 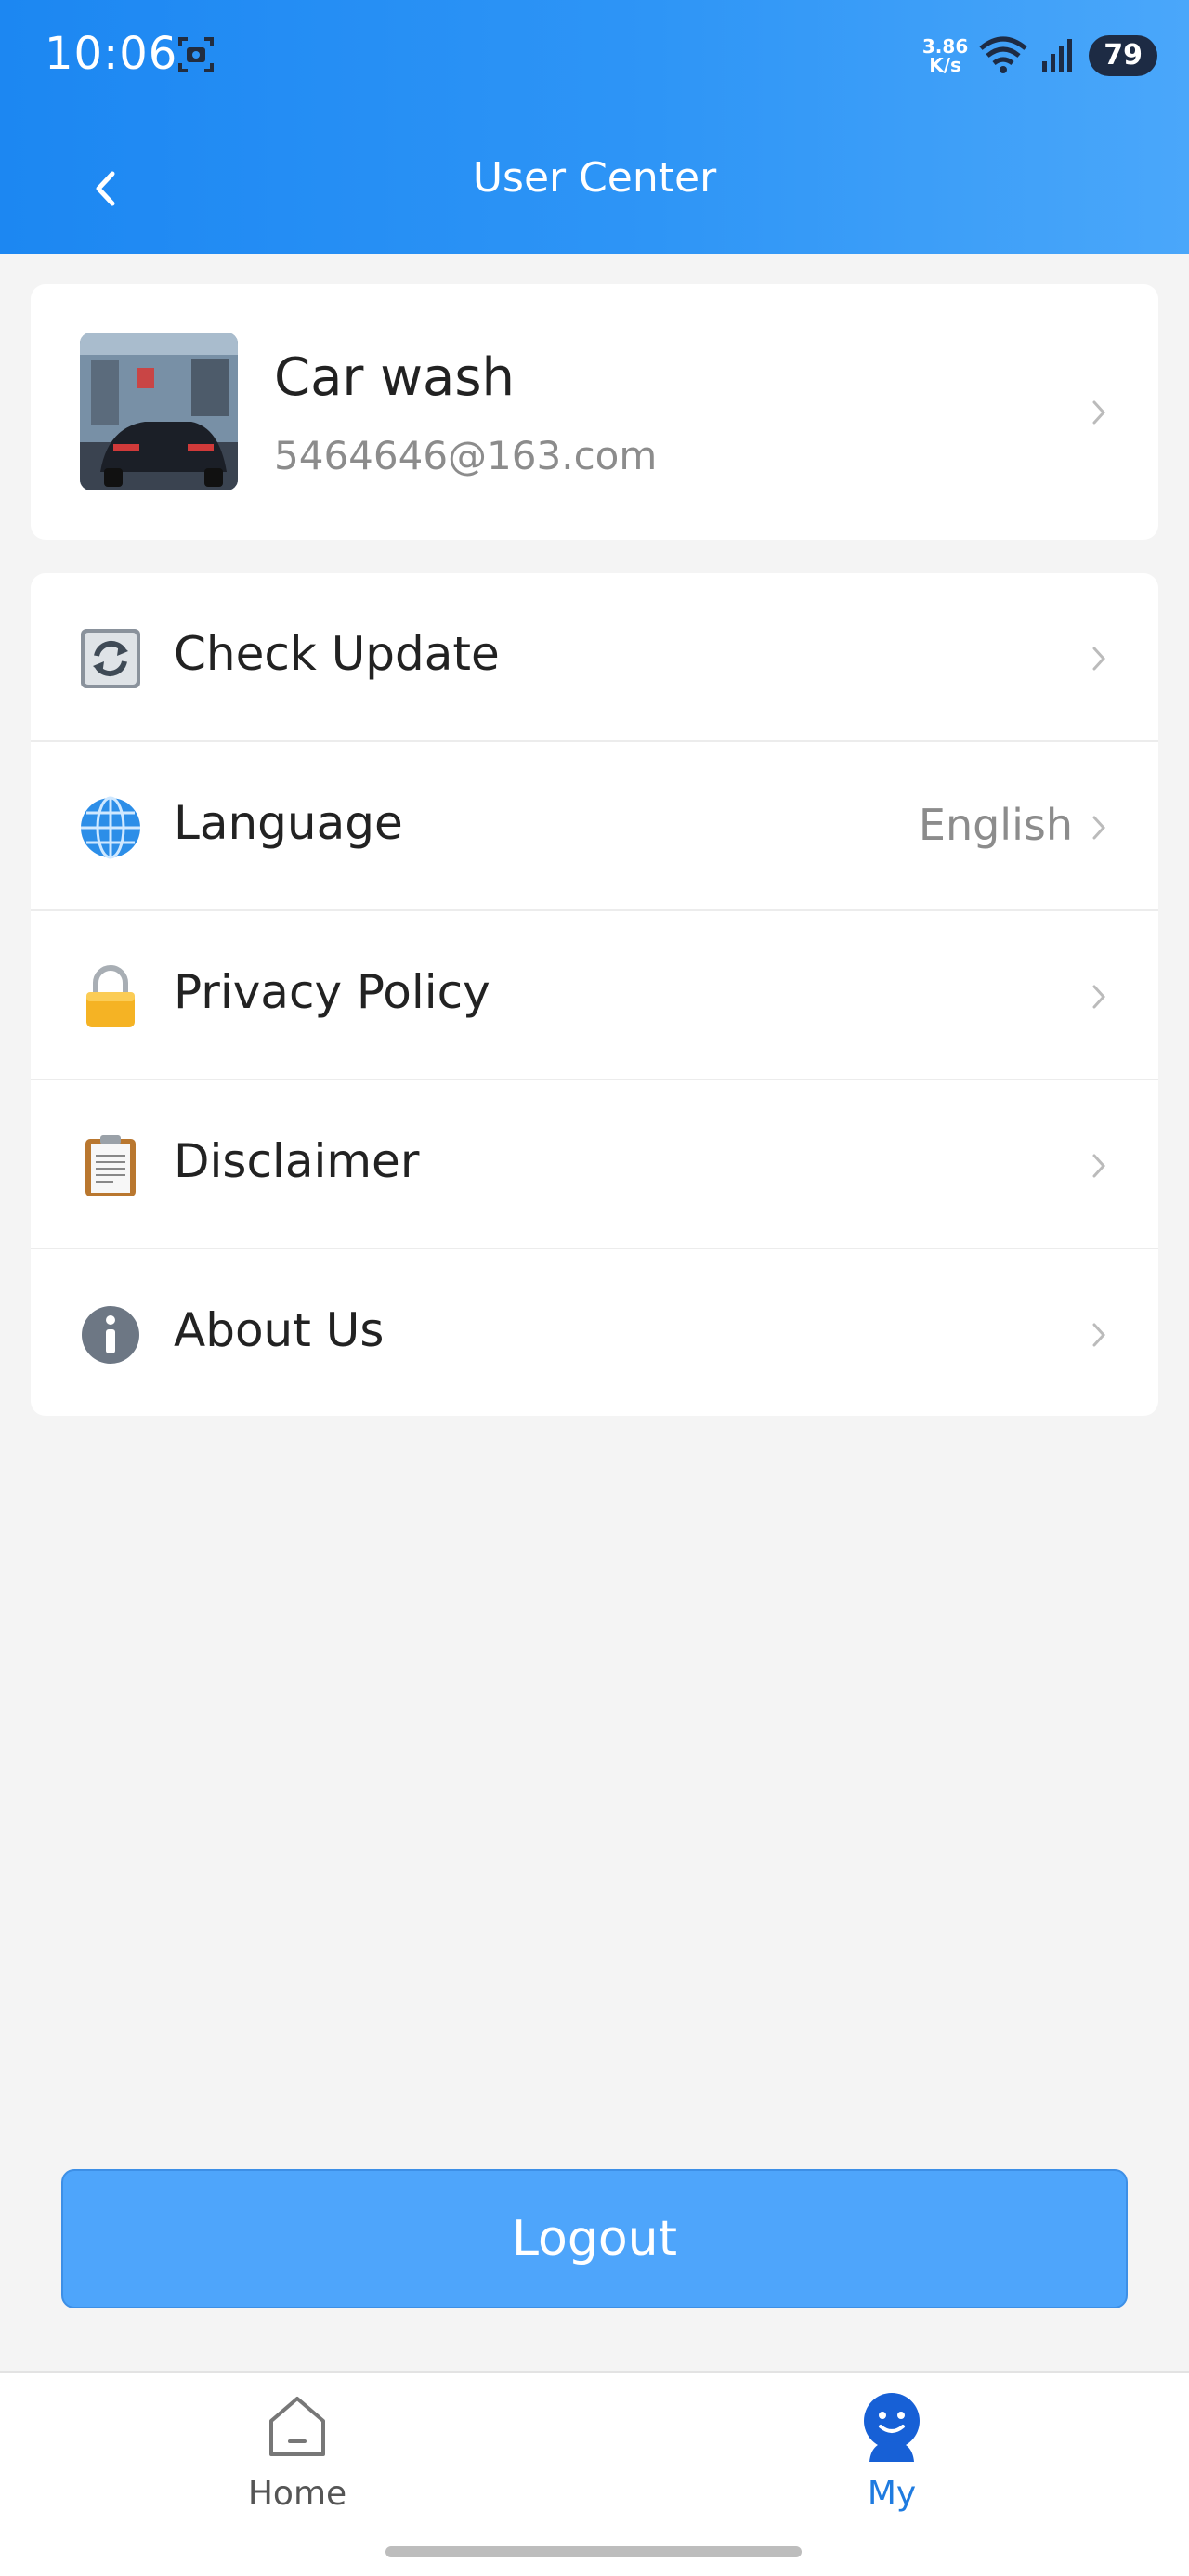 I want to click on menu-item-about-us: About Us, so click(x=594, y=1334).